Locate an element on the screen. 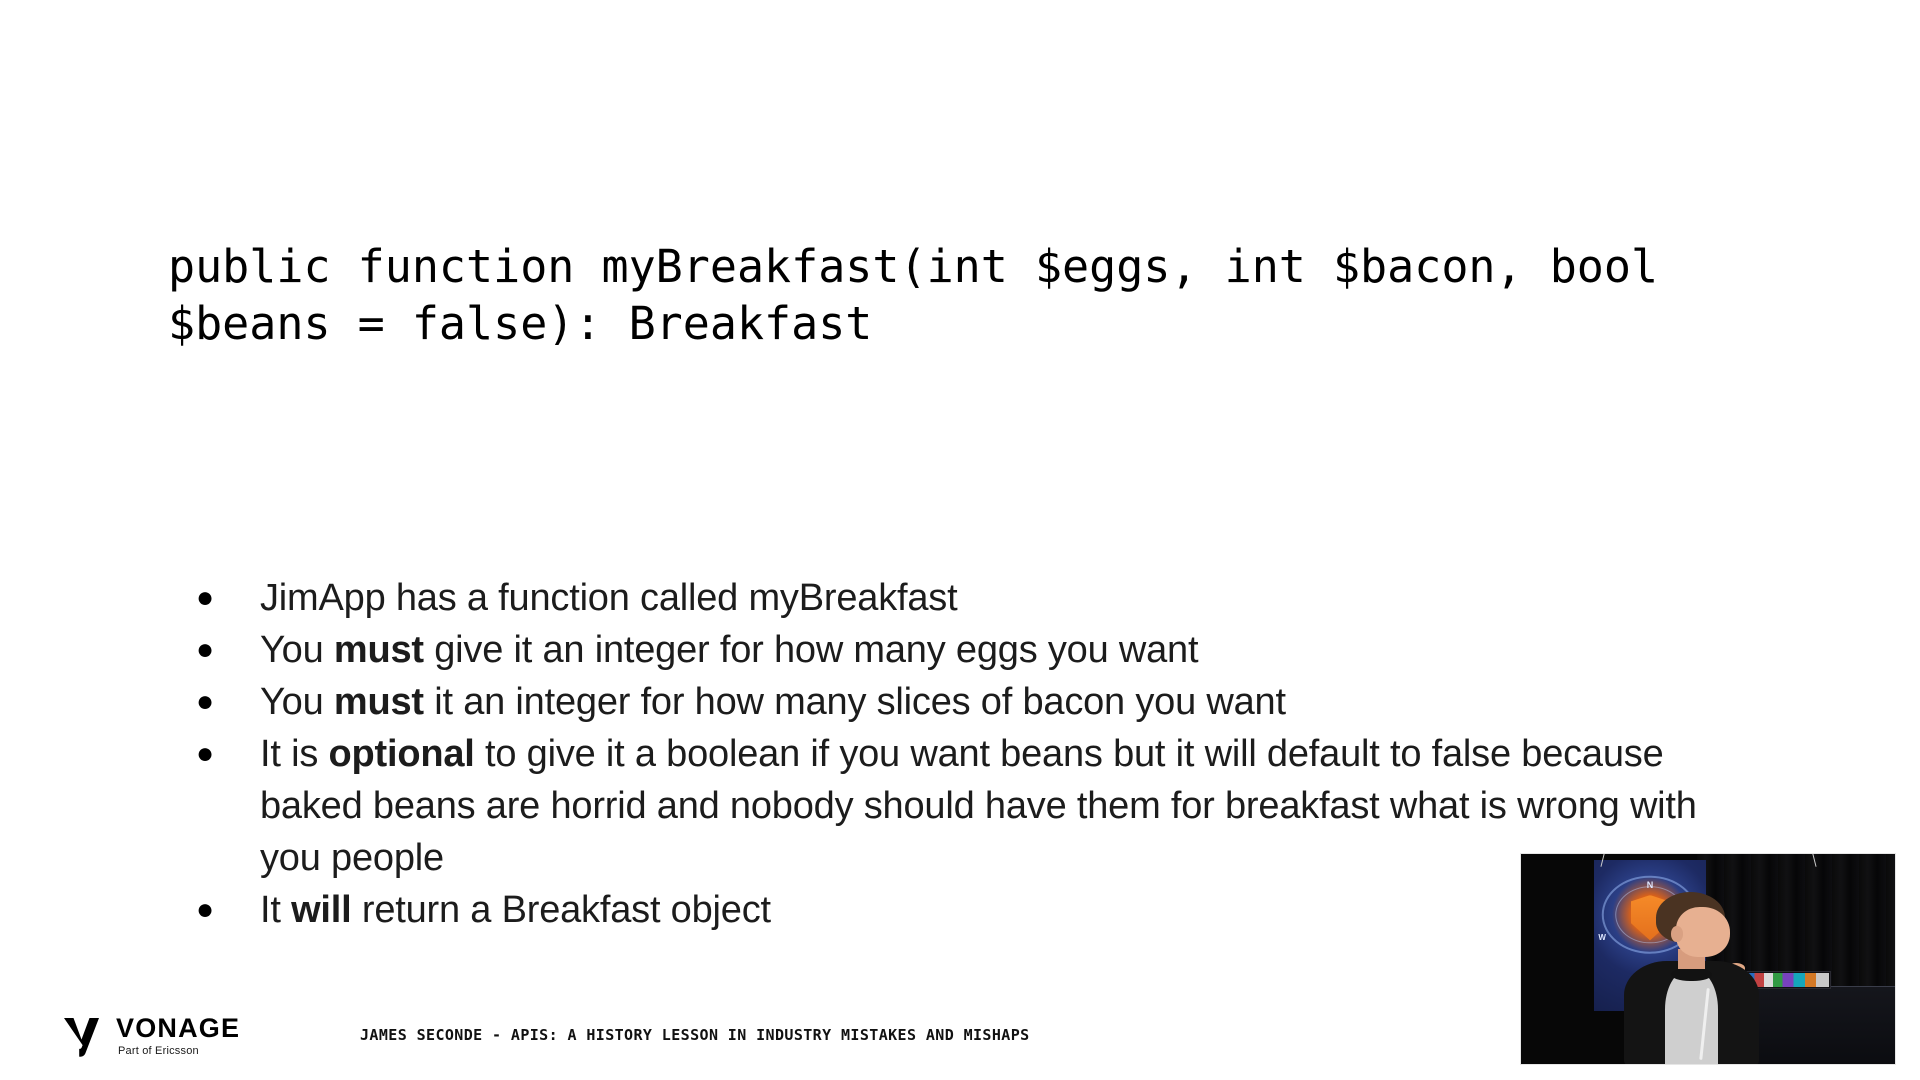 This screenshot has height=1080, width=1920. list-item: ● It will return a Breakfast object is located at coordinates (946, 910).